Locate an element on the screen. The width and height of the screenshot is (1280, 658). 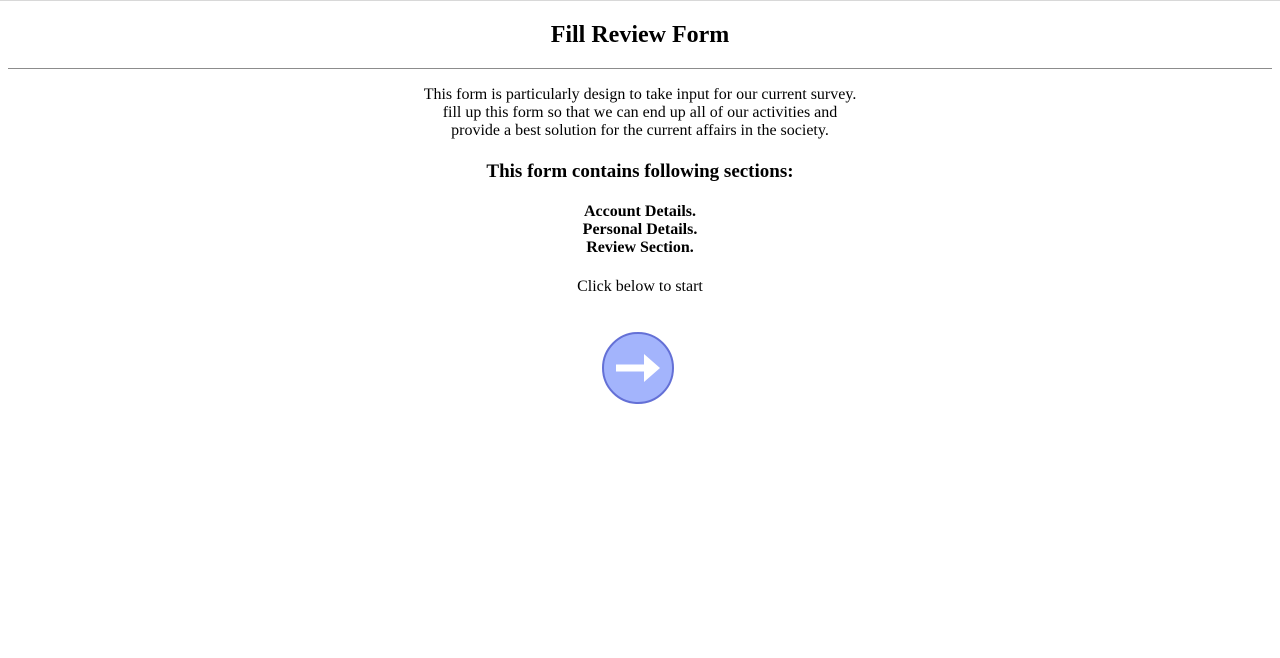
arrow-right-icon is located at coordinates (638, 368).